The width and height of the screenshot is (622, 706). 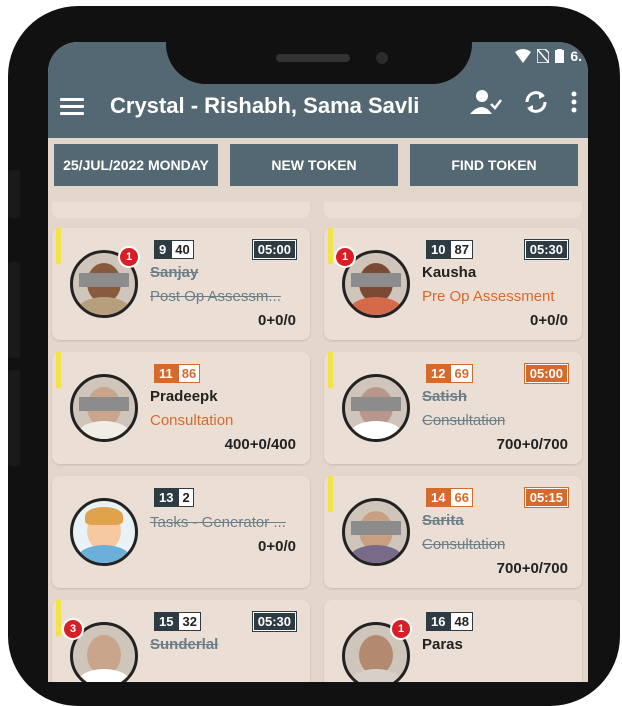 I want to click on token-number: 9 40, so click(x=174, y=249).